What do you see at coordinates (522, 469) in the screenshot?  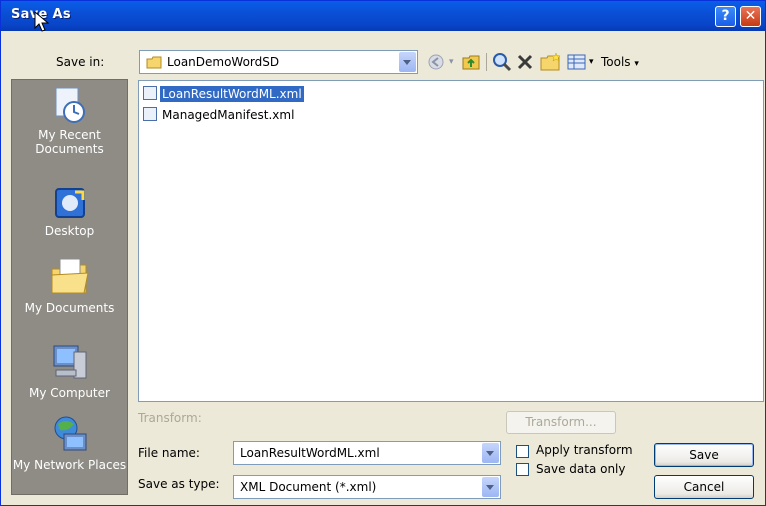 I see `save-data-only-checkbox` at bounding box center [522, 469].